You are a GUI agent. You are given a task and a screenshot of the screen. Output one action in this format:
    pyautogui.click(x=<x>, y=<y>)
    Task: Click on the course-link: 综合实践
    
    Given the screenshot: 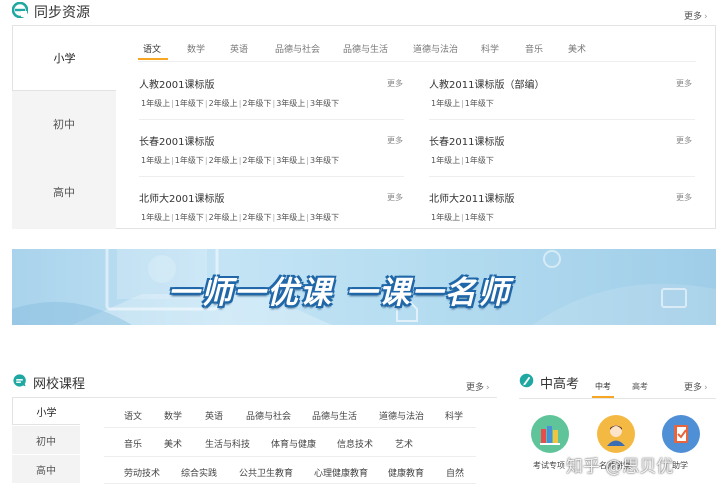 What is the action you would take?
    pyautogui.click(x=199, y=472)
    